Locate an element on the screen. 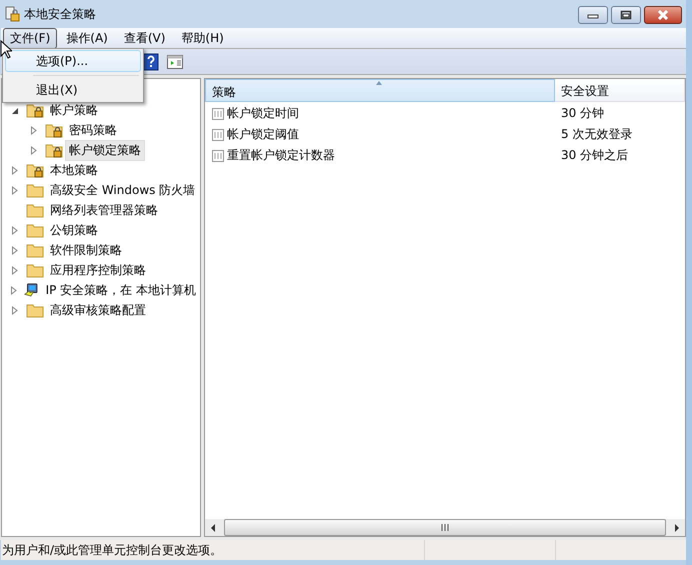 The image size is (692, 565). table-cell: 帐户锁定时间 is located at coordinates (263, 113).